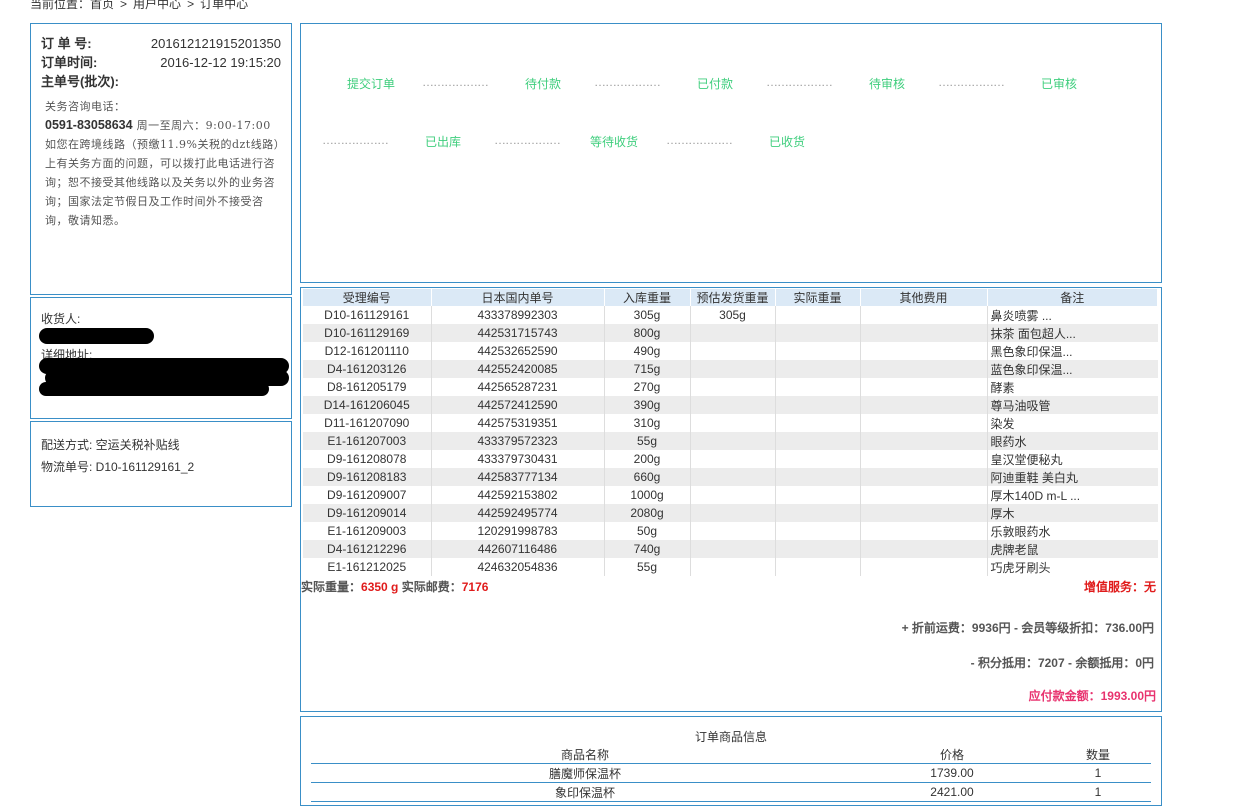 The height and width of the screenshot is (806, 1237). Describe the element at coordinates (431, 587) in the screenshot. I see `actual-postage-label: 实际邮费：` at that location.